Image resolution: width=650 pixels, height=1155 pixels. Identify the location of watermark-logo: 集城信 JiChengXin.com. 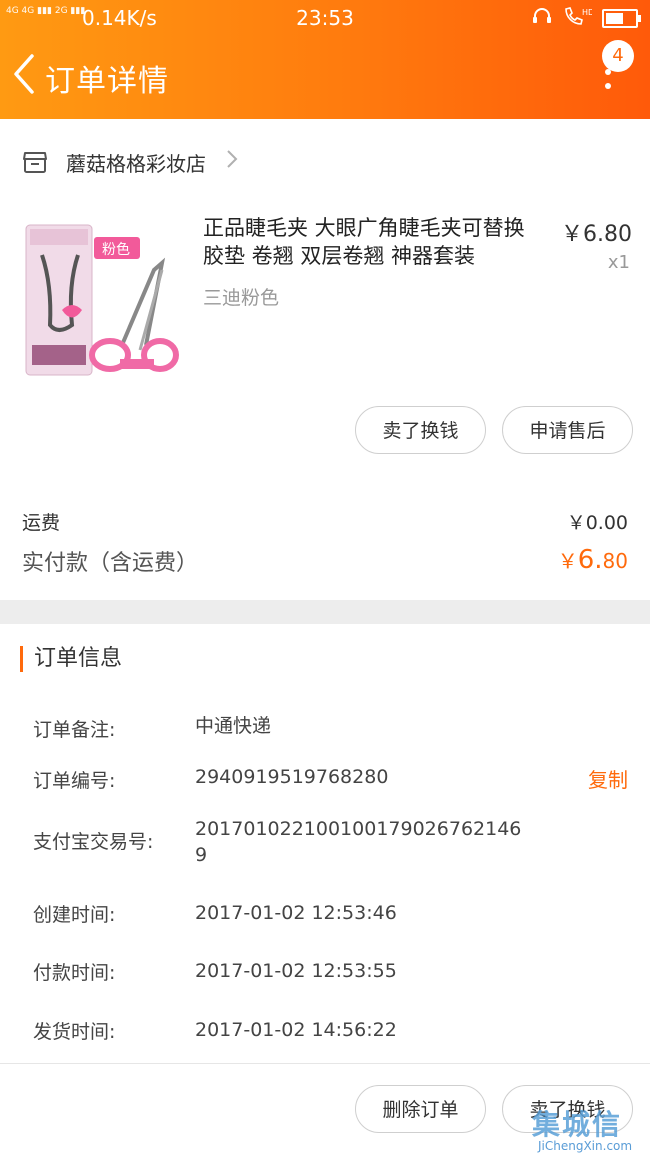
(589, 1129).